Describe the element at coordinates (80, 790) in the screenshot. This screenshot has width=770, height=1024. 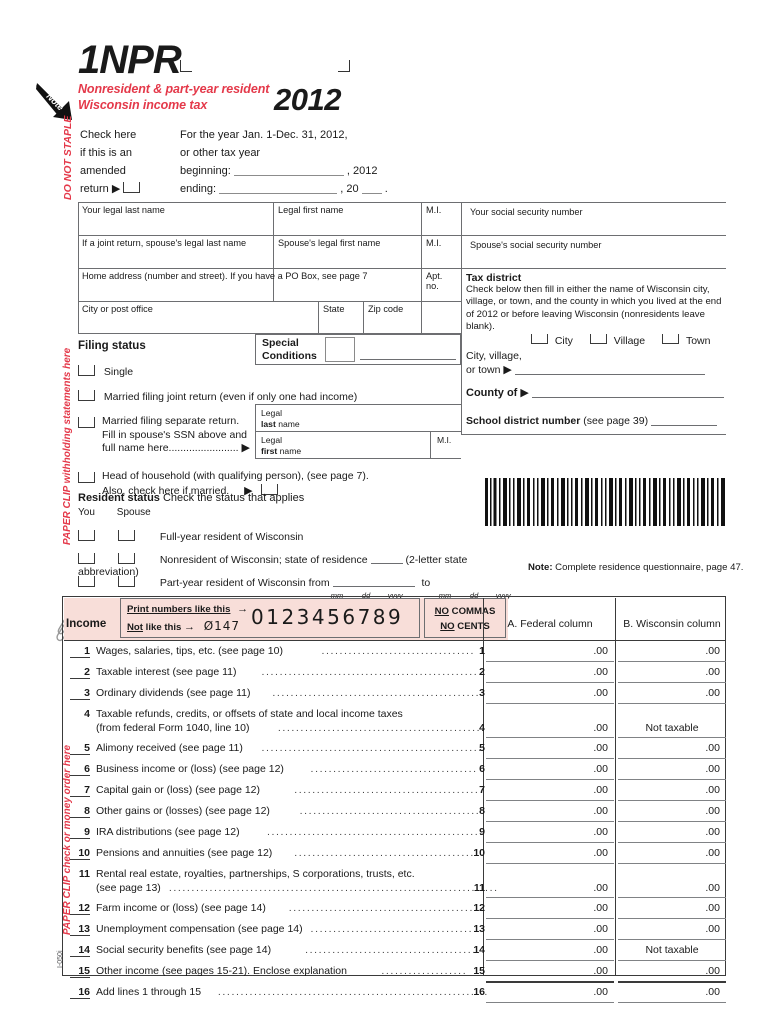
I see `income-row-number: 7` at that location.